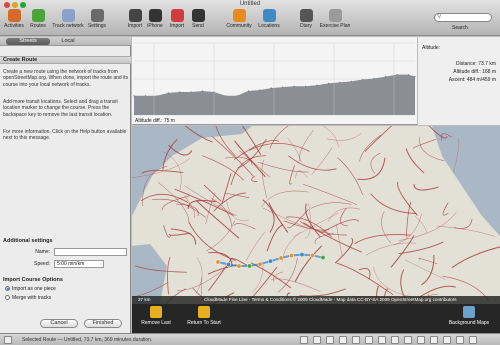 This screenshot has width=500, height=345. I want to click on remove-last-label: Remove Last, so click(156, 323).